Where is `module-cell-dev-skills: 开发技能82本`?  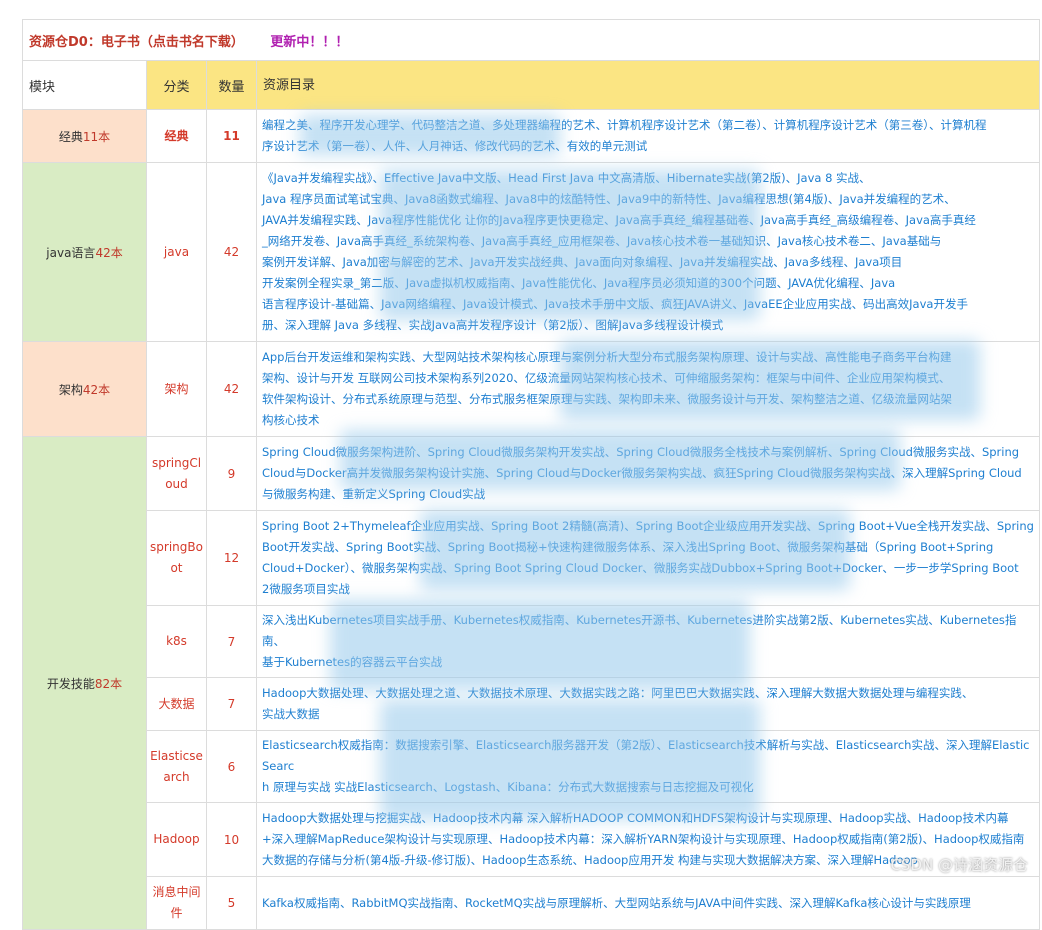
module-cell-dev-skills: 开发技能82本 is located at coordinates (84, 683).